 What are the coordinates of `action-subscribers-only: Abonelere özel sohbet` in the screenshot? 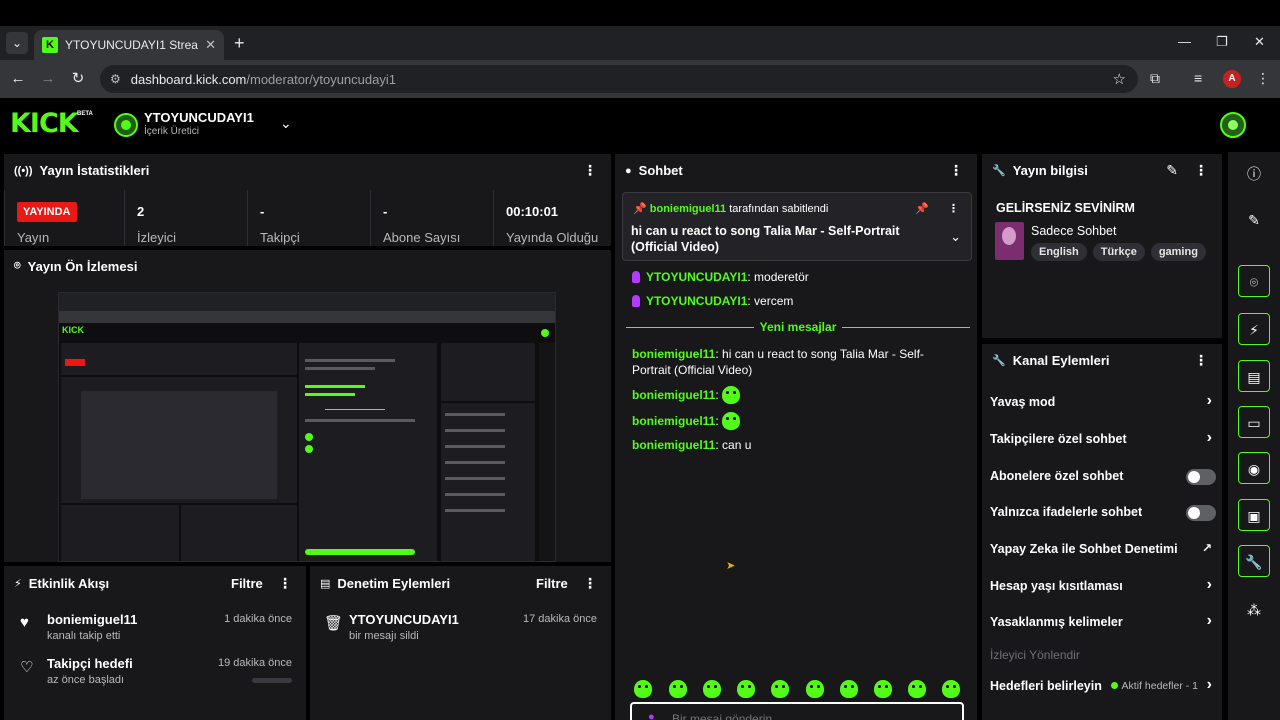 It's located at (1103, 477).